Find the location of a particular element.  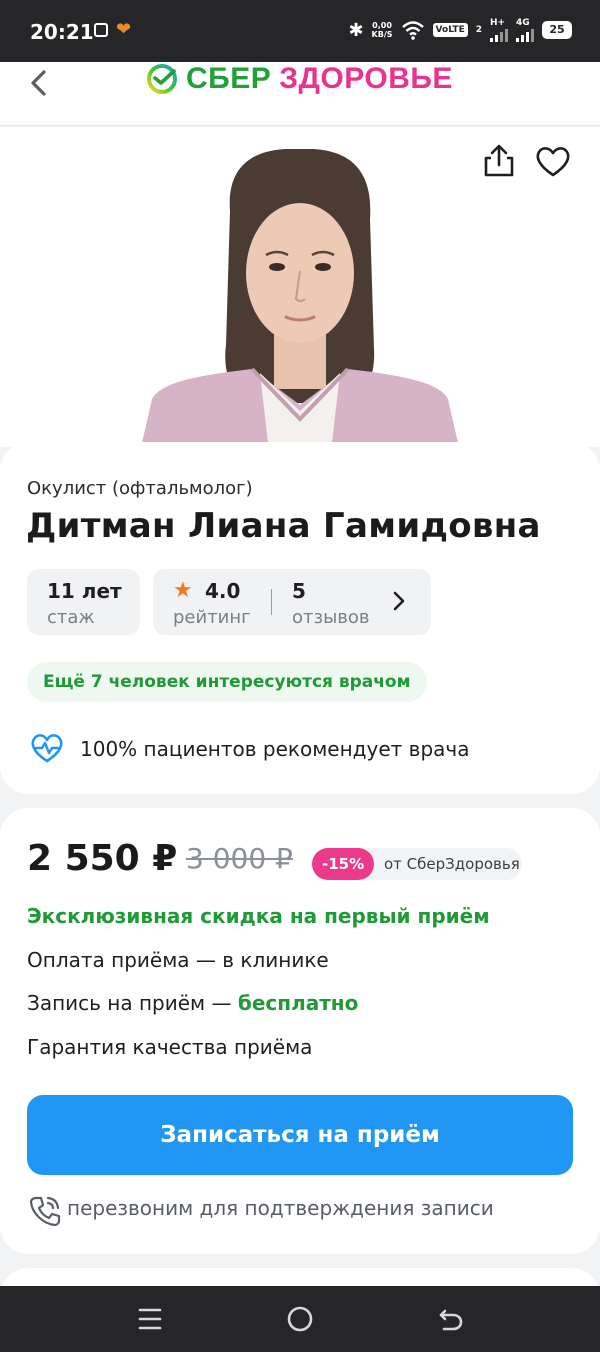

sberzdorovie-logo: СБЕР ЗДОРОВЬЕ is located at coordinates (299, 79).